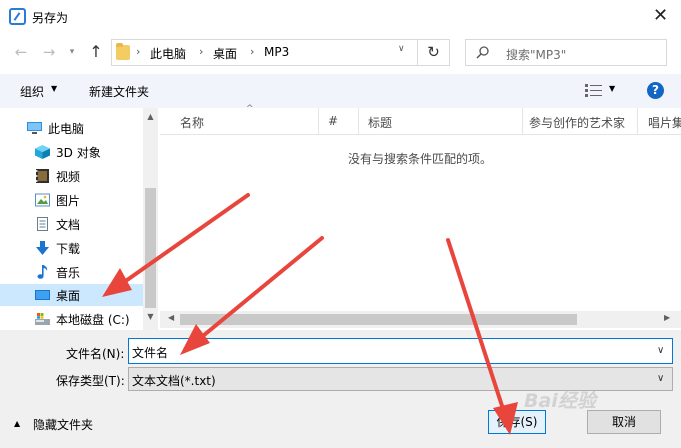 The image size is (681, 448). Describe the element at coordinates (34, 128) in the screenshot. I see `computer-icon` at that location.